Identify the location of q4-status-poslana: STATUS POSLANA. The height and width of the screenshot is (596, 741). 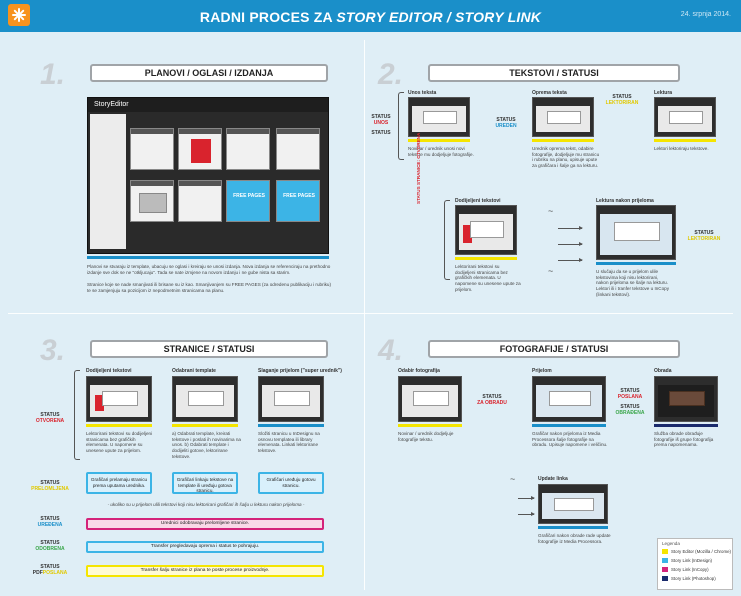
(630, 394).